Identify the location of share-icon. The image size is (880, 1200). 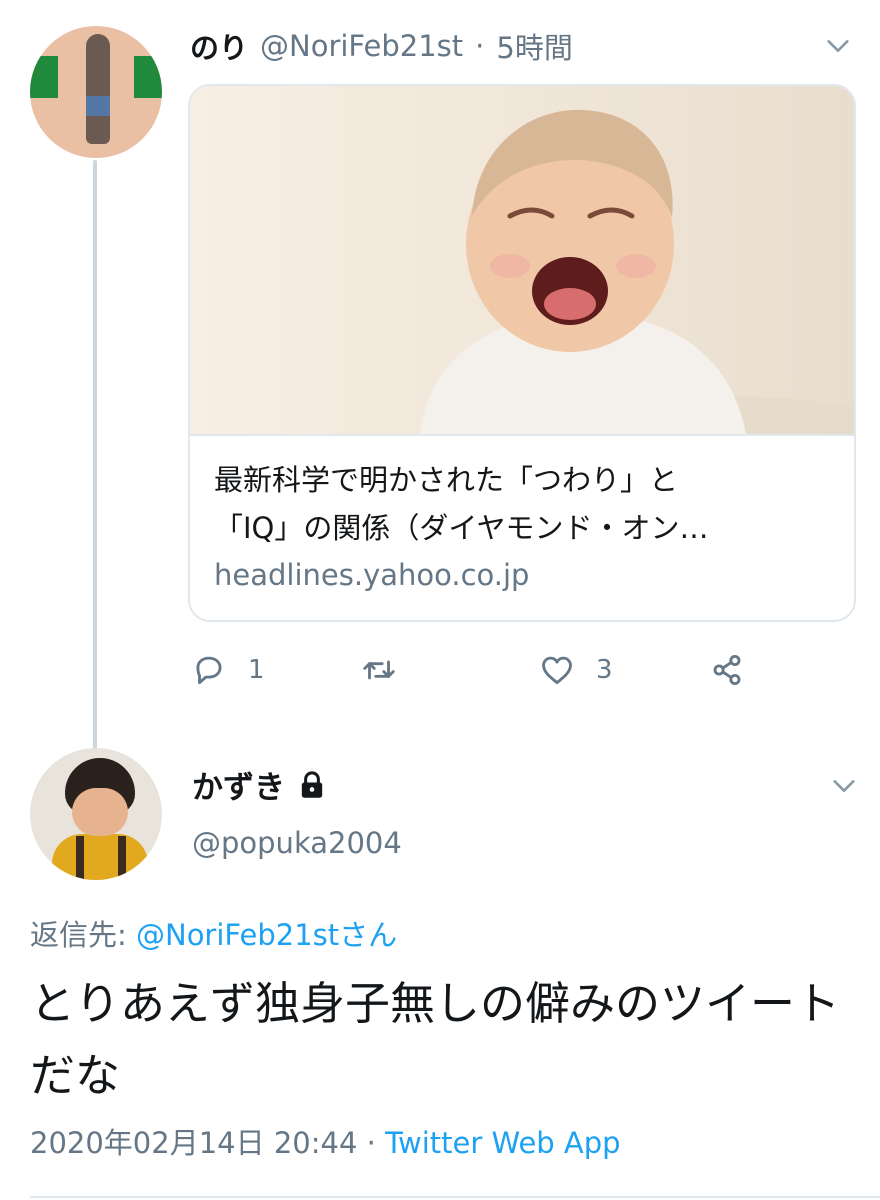
(727, 670).